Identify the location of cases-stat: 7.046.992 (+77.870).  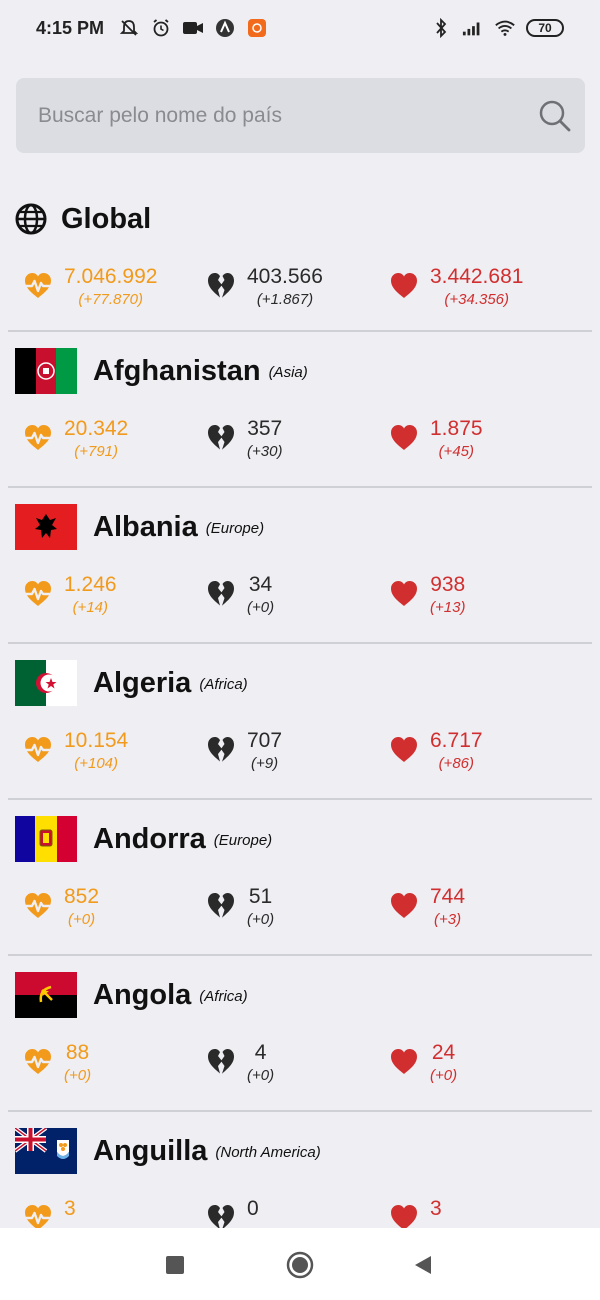
(89, 292).